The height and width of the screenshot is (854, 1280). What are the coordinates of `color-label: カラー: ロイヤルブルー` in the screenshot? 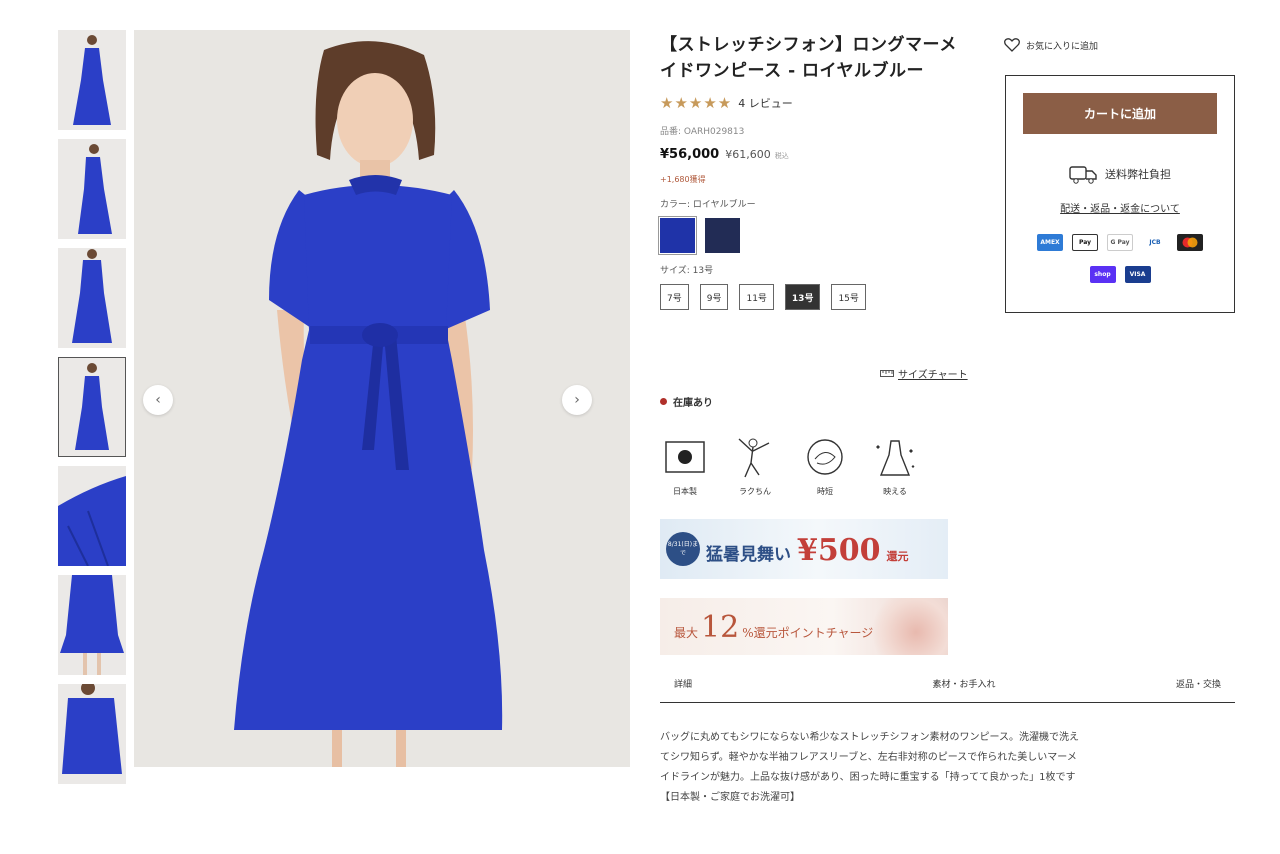 It's located at (708, 205).